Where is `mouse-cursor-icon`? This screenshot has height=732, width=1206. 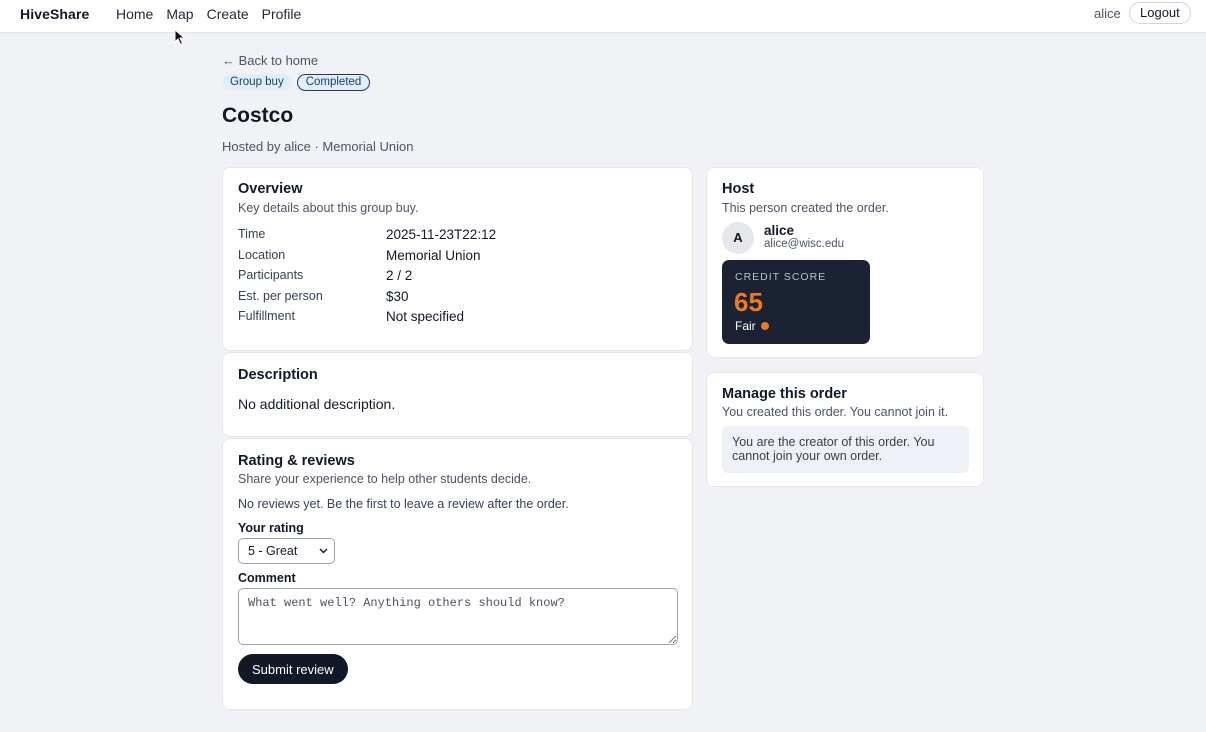
mouse-cursor-icon is located at coordinates (180, 37).